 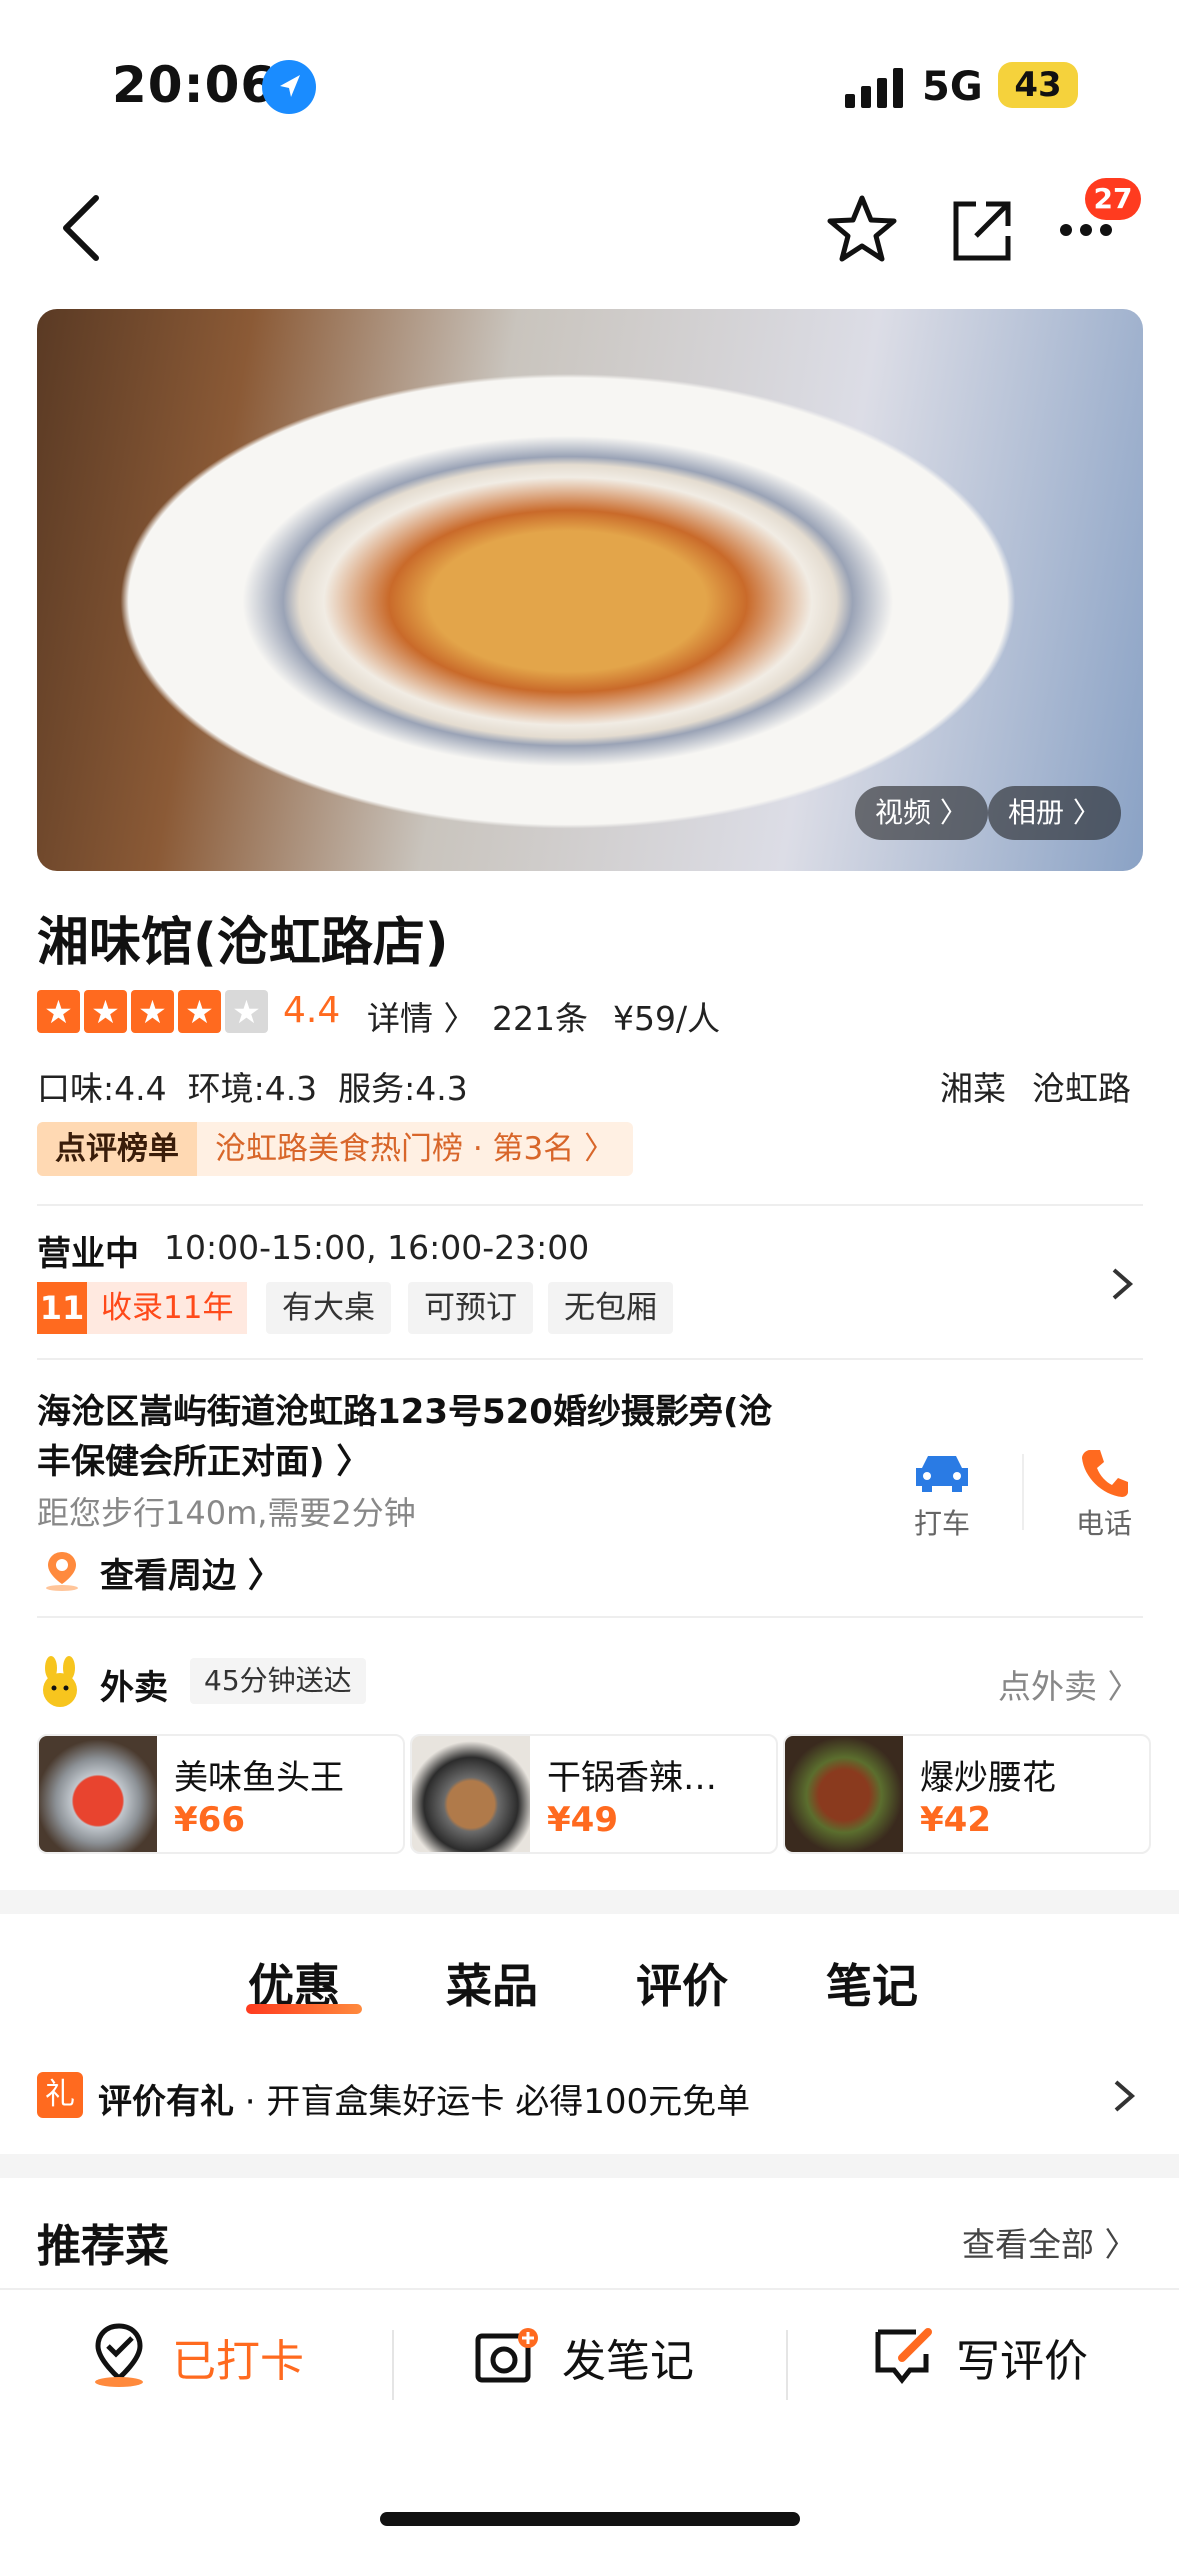 I want to click on recommend-title: 推荐菜, so click(x=103, y=2246).